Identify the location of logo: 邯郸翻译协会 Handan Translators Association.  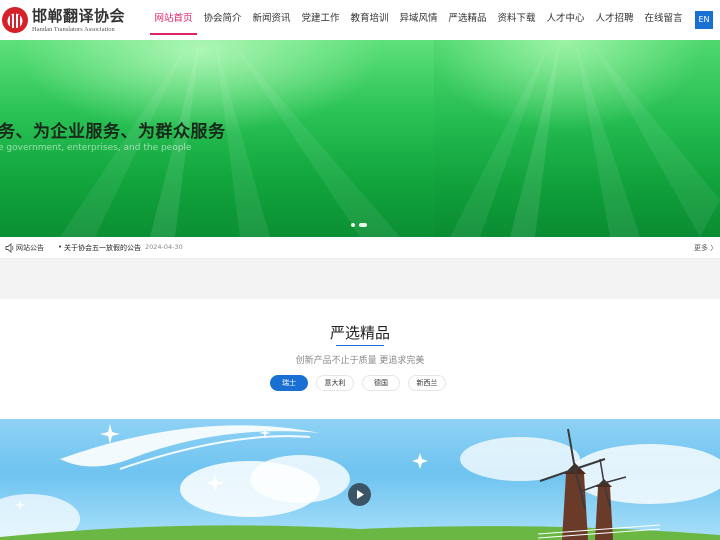
(63, 20).